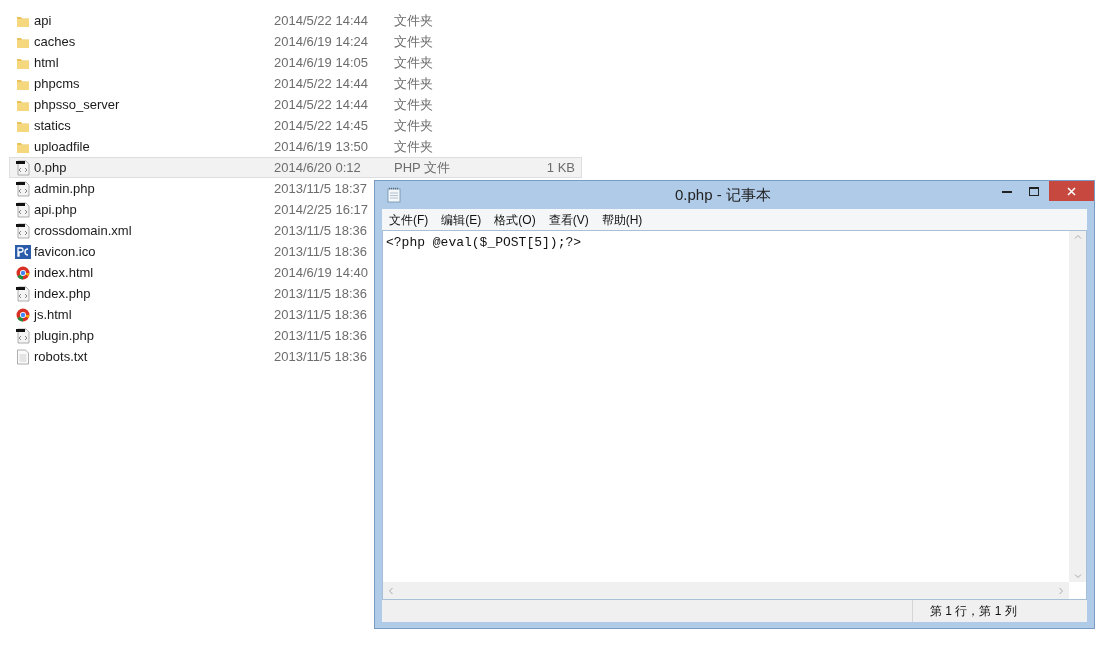 Image resolution: width=1099 pixels, height=659 pixels. I want to click on file-size: 1 KB, so click(561, 167).